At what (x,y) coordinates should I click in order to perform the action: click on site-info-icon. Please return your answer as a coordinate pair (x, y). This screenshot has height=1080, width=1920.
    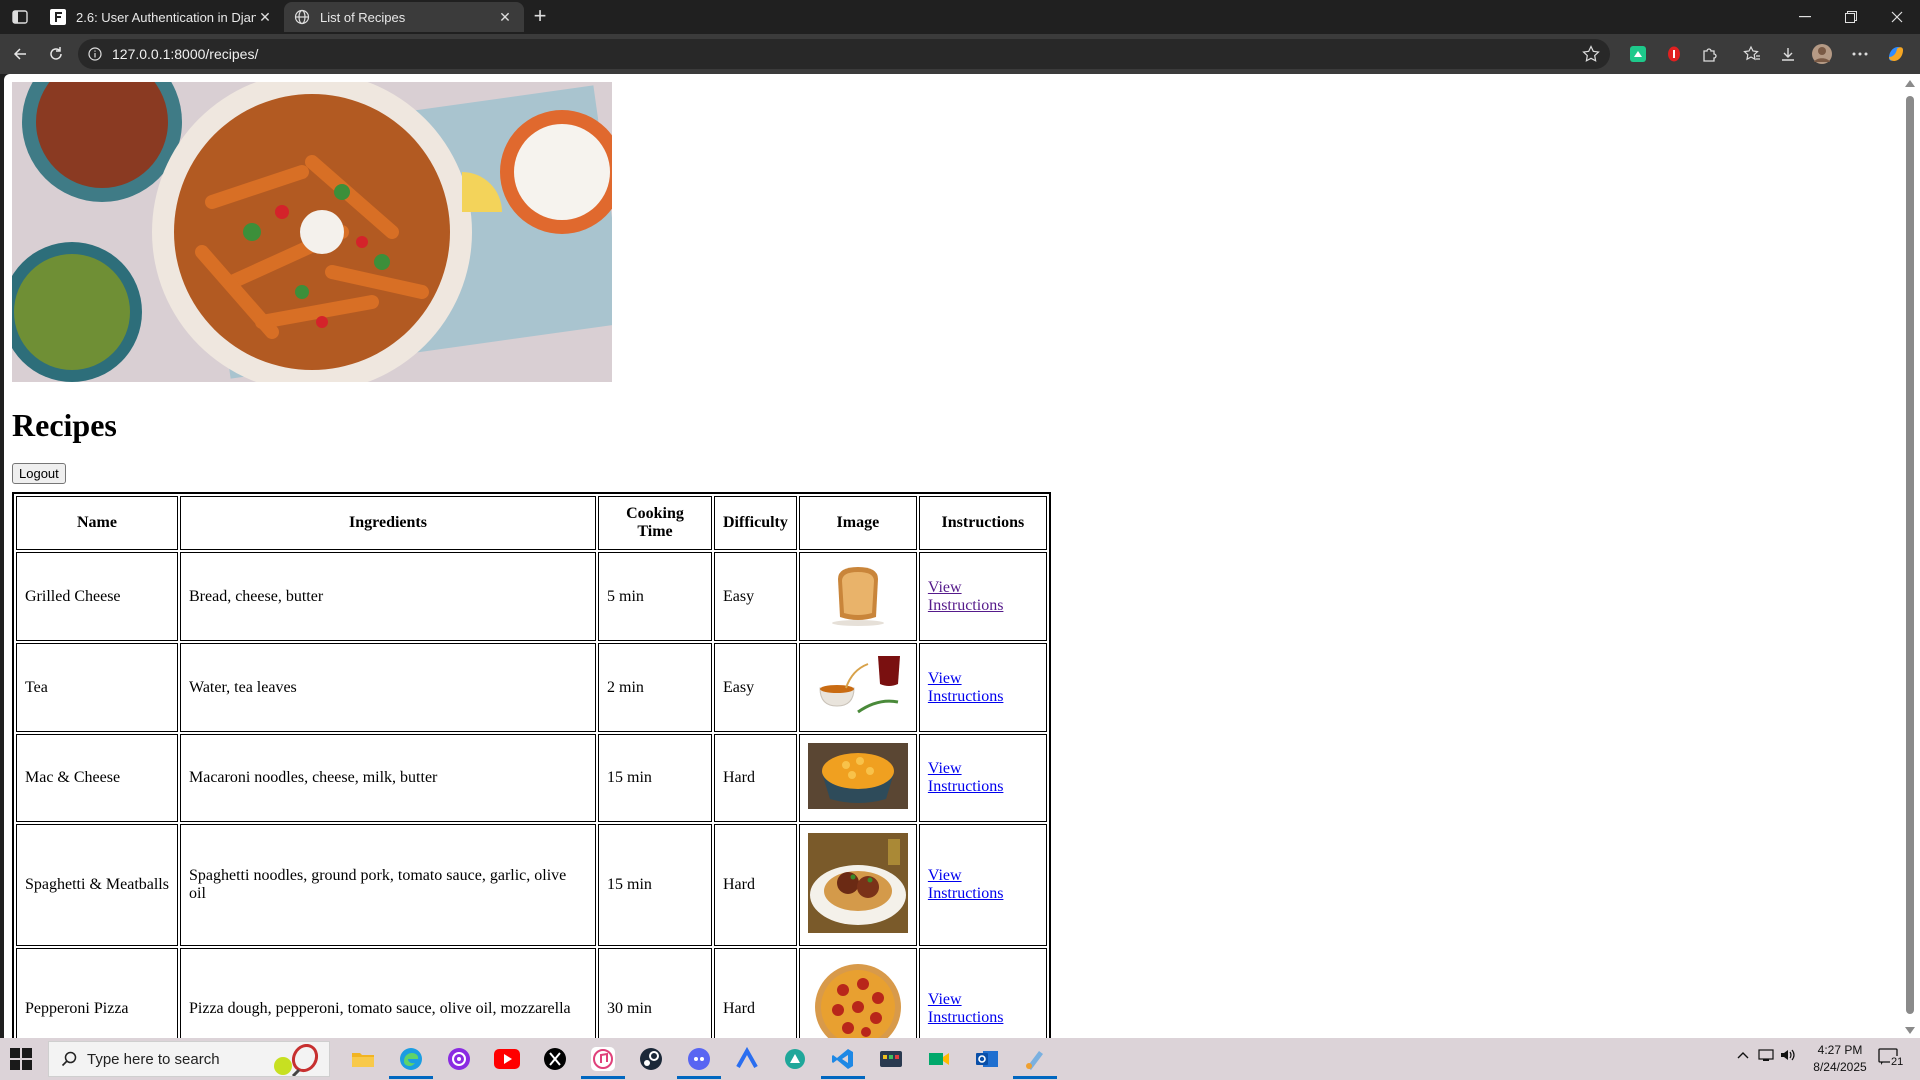
    Looking at the image, I should click on (95, 54).